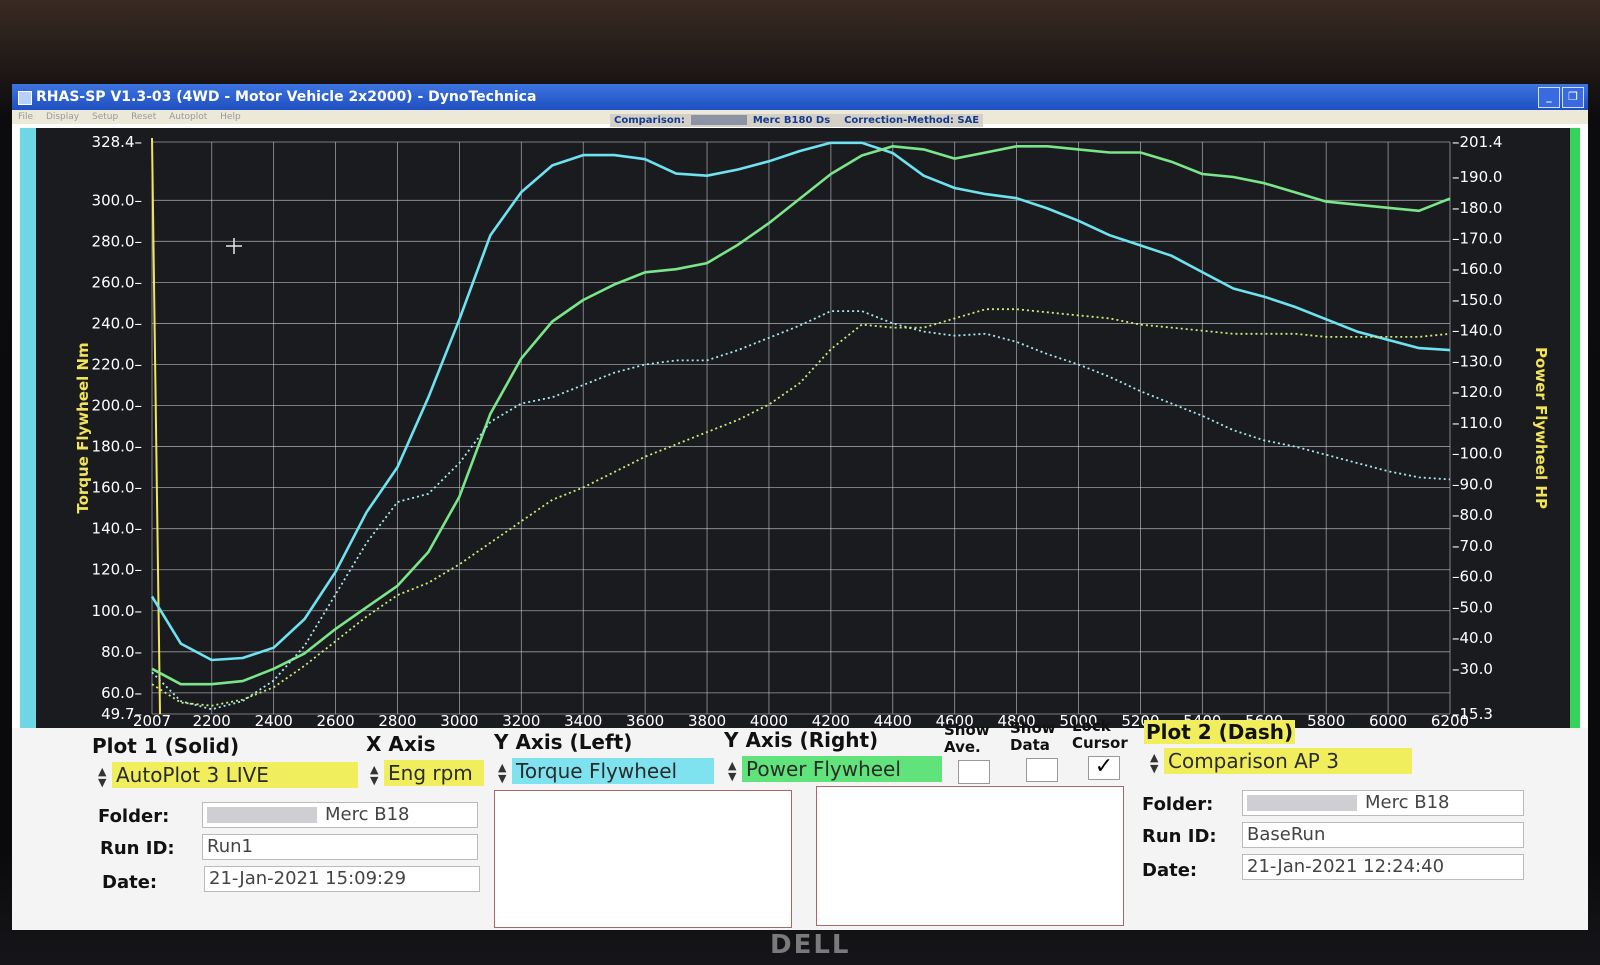 This screenshot has height=965, width=1600. Describe the element at coordinates (1383, 867) in the screenshot. I see `plot2-date-field: 21-Jan-2021 12:24:40` at that location.